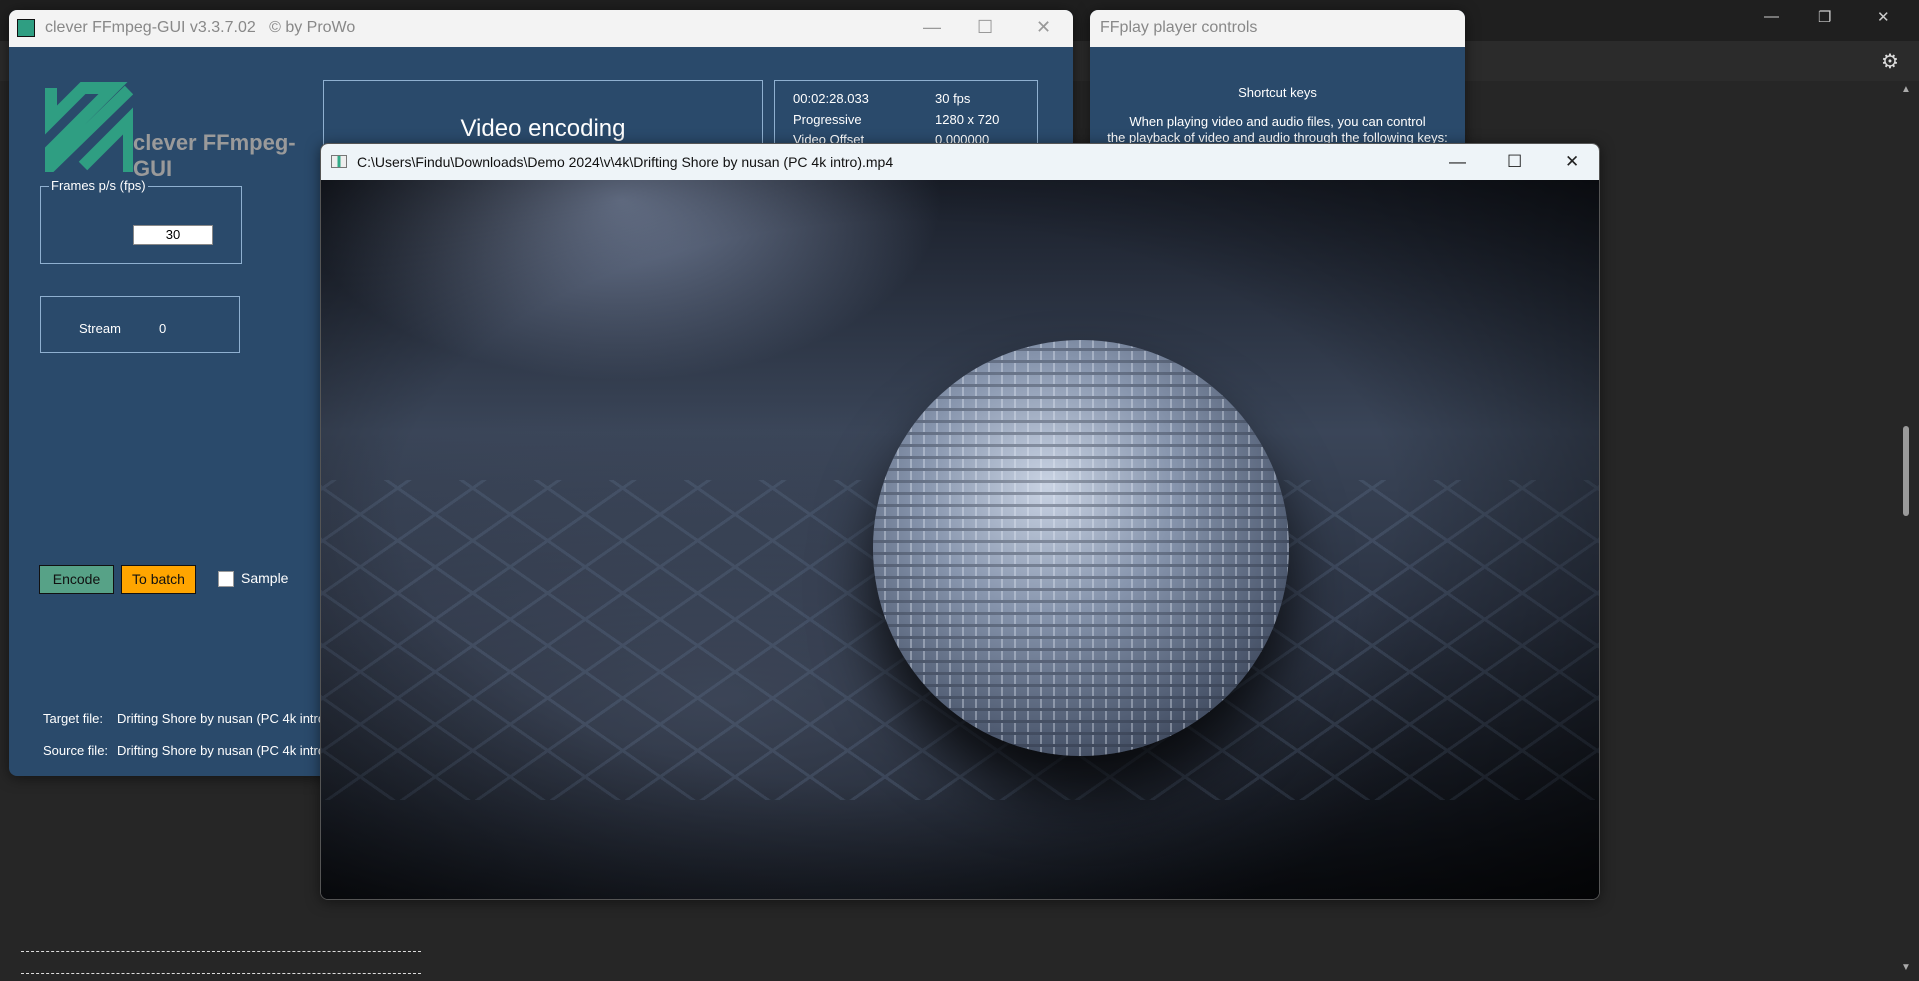 The image size is (1919, 981). Describe the element at coordinates (953, 98) in the screenshot. I see `info-value: 30 fps` at that location.